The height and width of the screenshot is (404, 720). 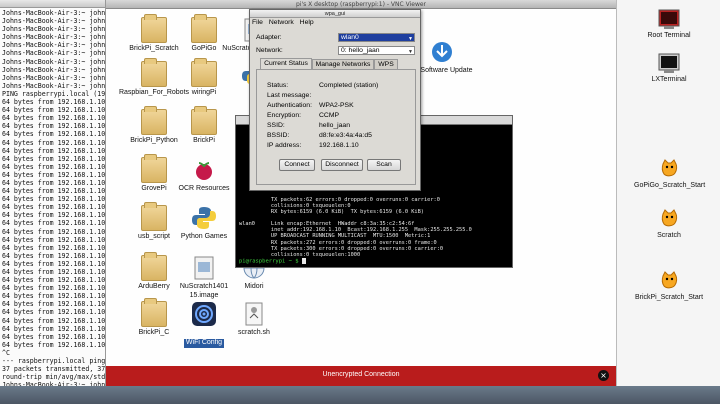 What do you see at coordinates (278, 135) in the screenshot?
I see `bssid-label: BSSID:` at bounding box center [278, 135].